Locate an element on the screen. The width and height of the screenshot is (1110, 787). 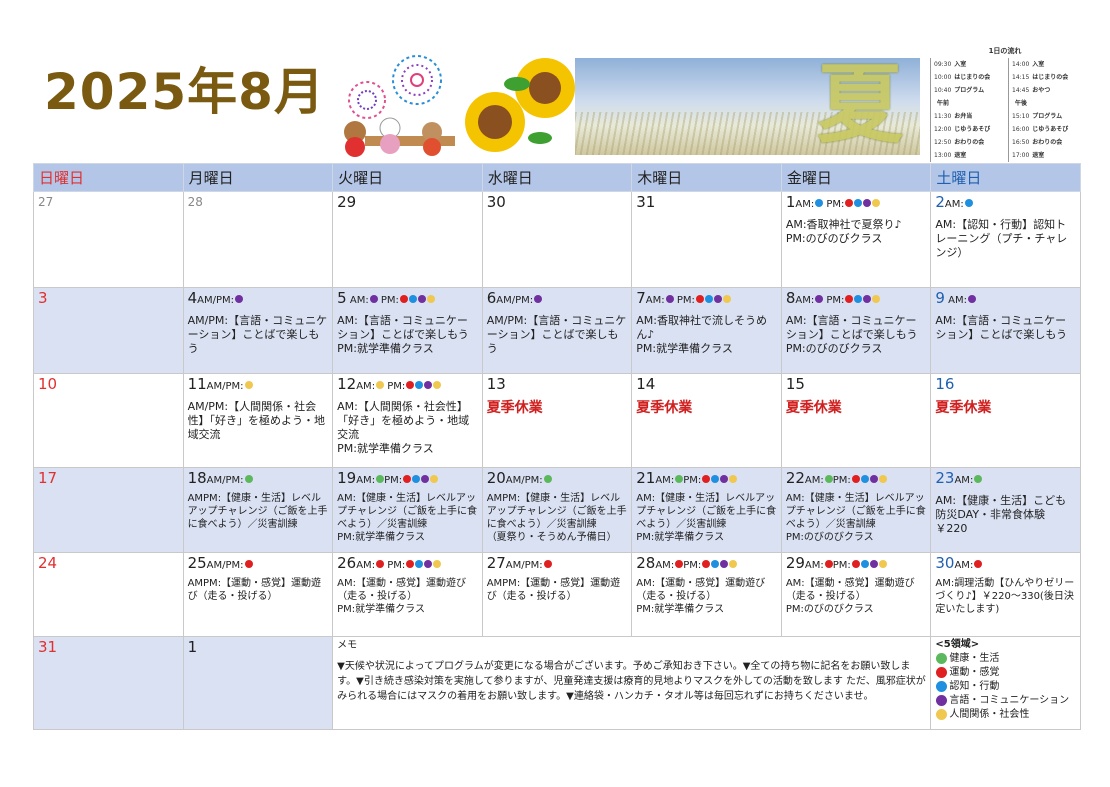
day-header: 10 is located at coordinates (108, 384).